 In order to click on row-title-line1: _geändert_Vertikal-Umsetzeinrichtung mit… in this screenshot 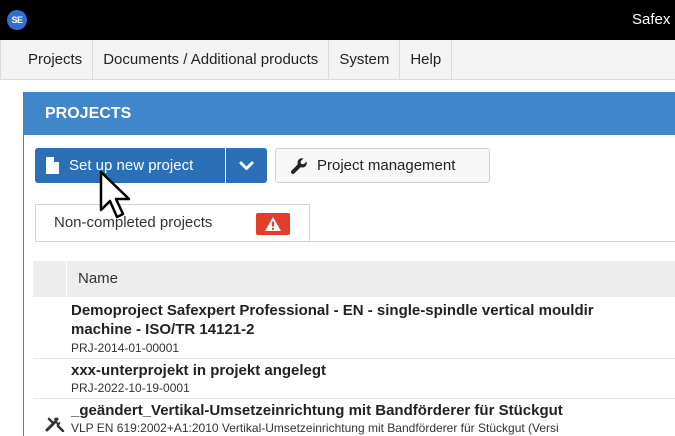, I will do `click(317, 410)`.